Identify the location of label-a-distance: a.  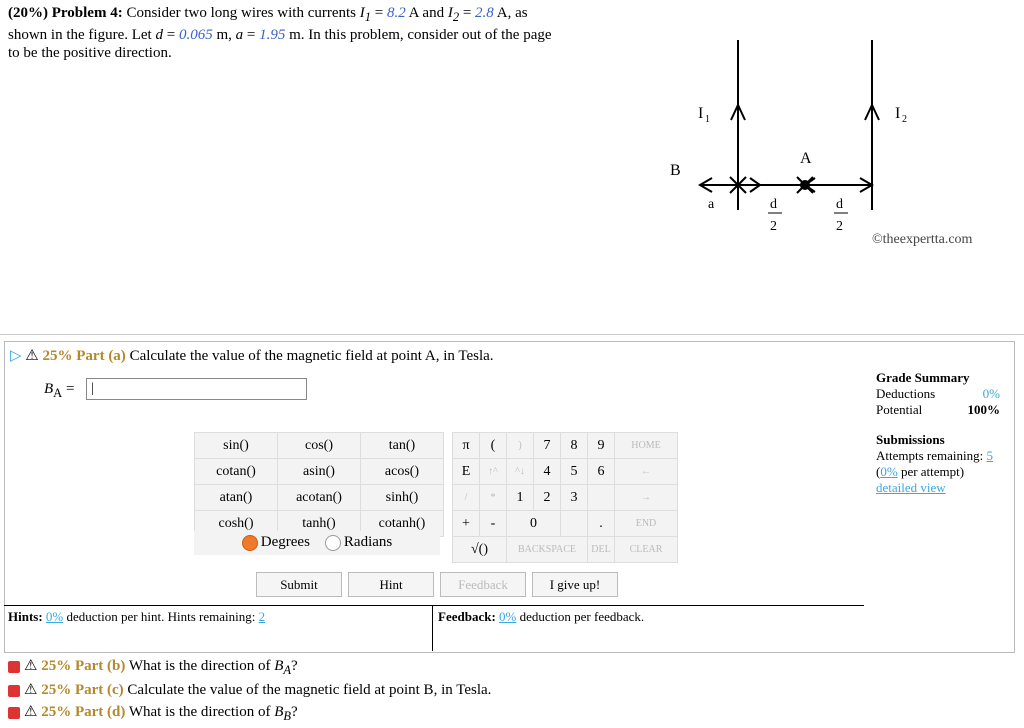
(711, 204).